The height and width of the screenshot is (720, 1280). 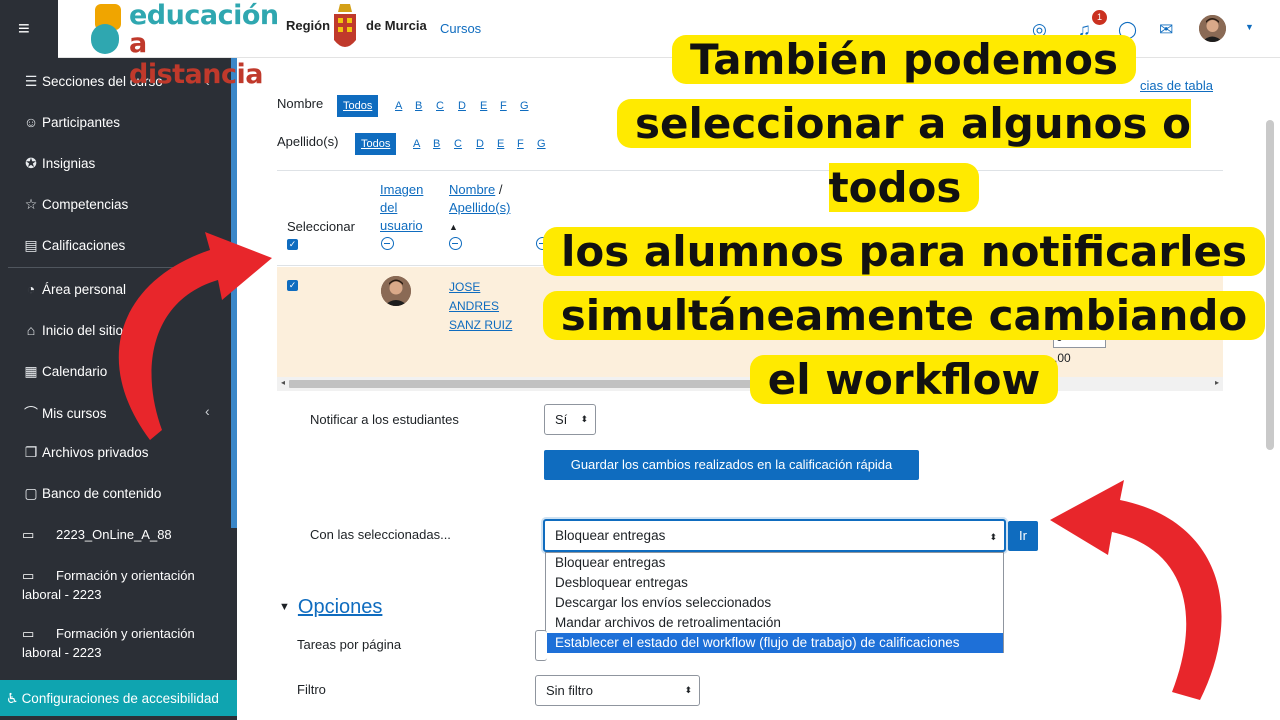 I want to click on per-page-select, so click(x=541, y=645).